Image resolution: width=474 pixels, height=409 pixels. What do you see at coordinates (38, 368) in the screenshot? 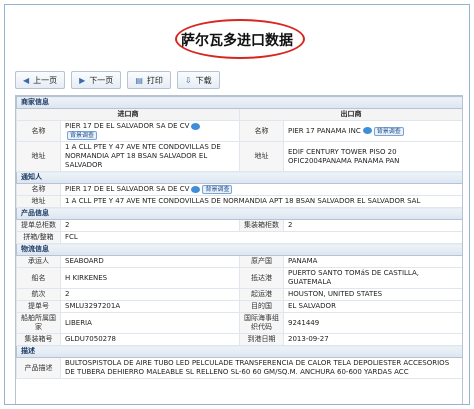
I see `description-label: 产品描述` at bounding box center [38, 368].